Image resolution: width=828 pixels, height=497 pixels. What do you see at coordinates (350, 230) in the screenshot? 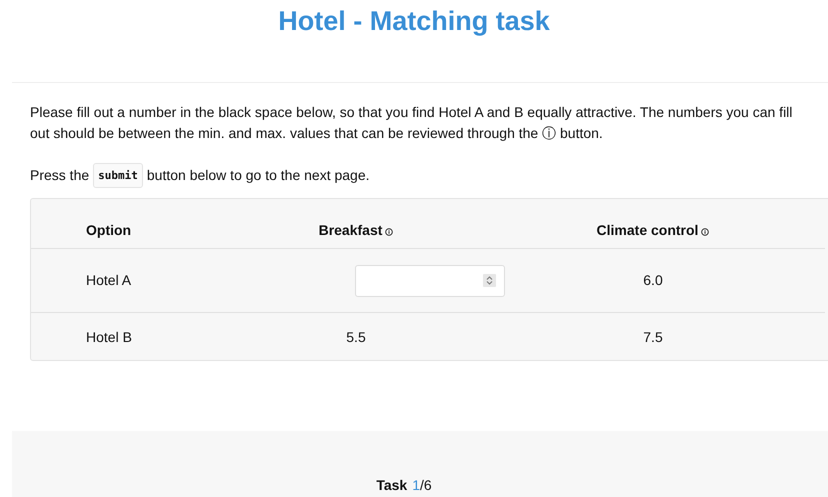
I see `column-header: Breakfast` at bounding box center [350, 230].